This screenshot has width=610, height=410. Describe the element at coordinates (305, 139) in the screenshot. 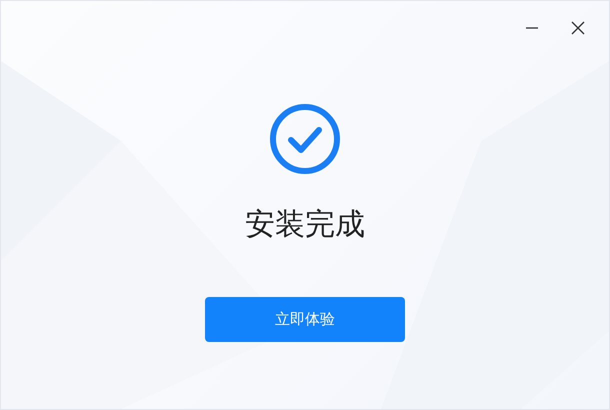

I see `check-circle-icon` at that location.